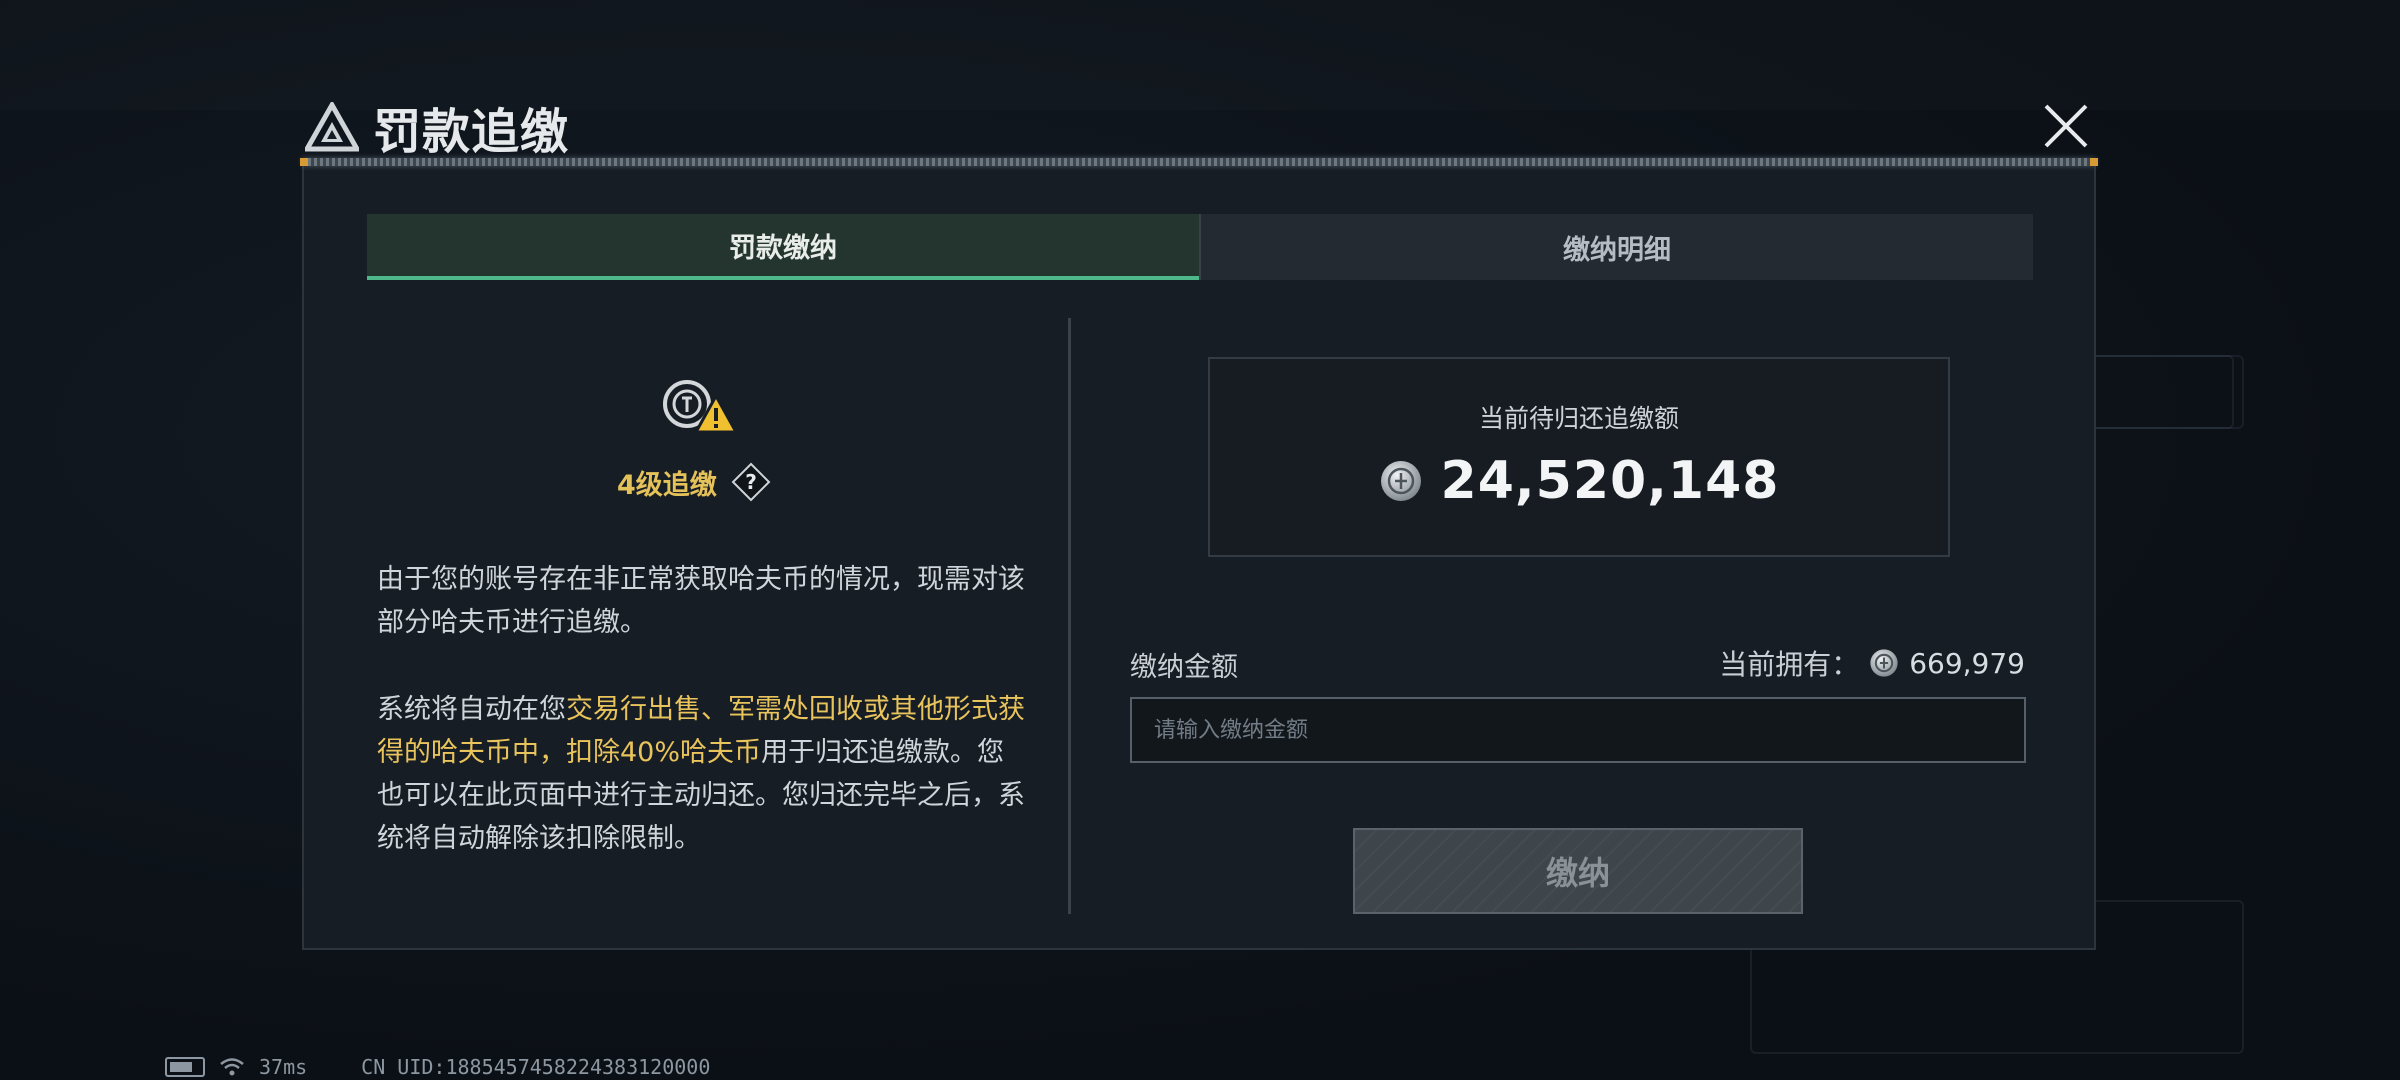 This screenshot has width=2400, height=1080. I want to click on tab-bar: 罚款缴纳 缴纳明细, so click(1200, 247).